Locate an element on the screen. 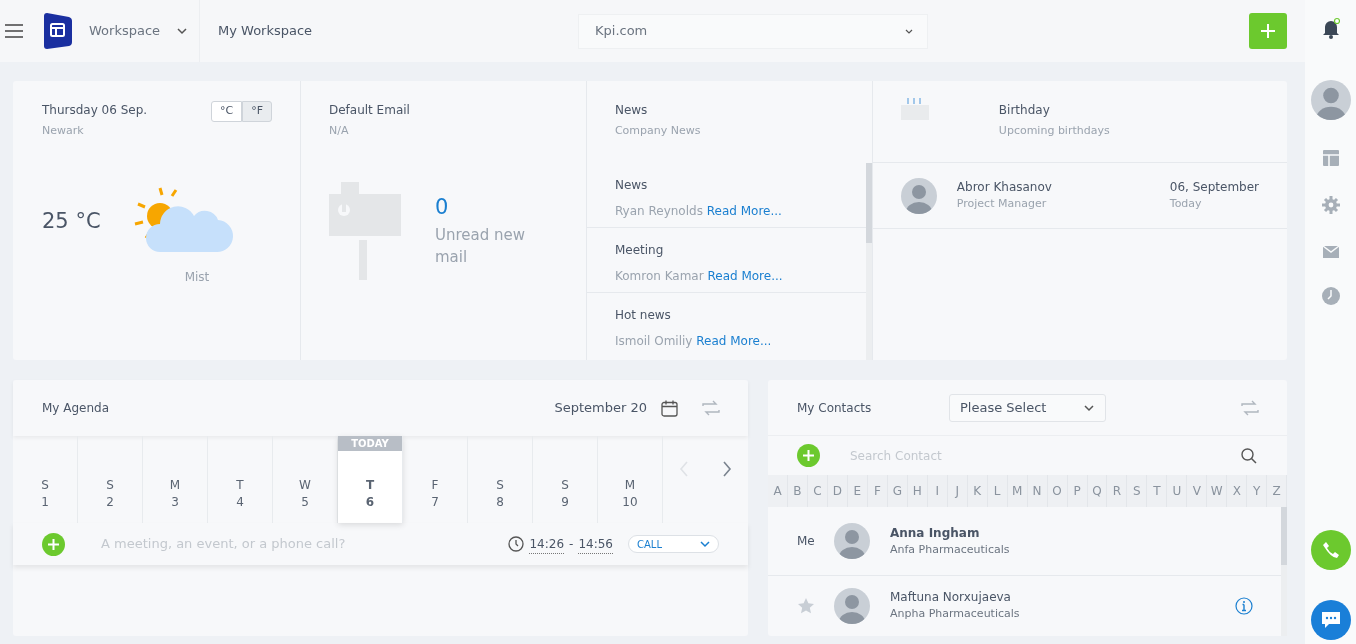 This screenshot has width=1356, height=644. page-title: My Workspace is located at coordinates (266, 31).